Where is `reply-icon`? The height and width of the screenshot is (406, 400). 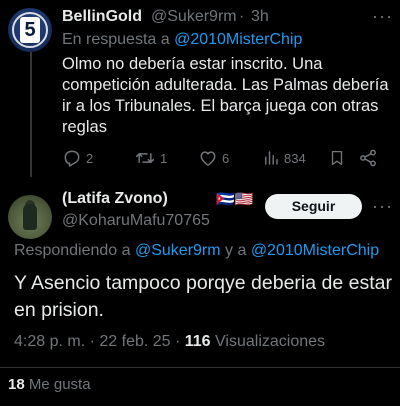
reply-icon is located at coordinates (72, 158).